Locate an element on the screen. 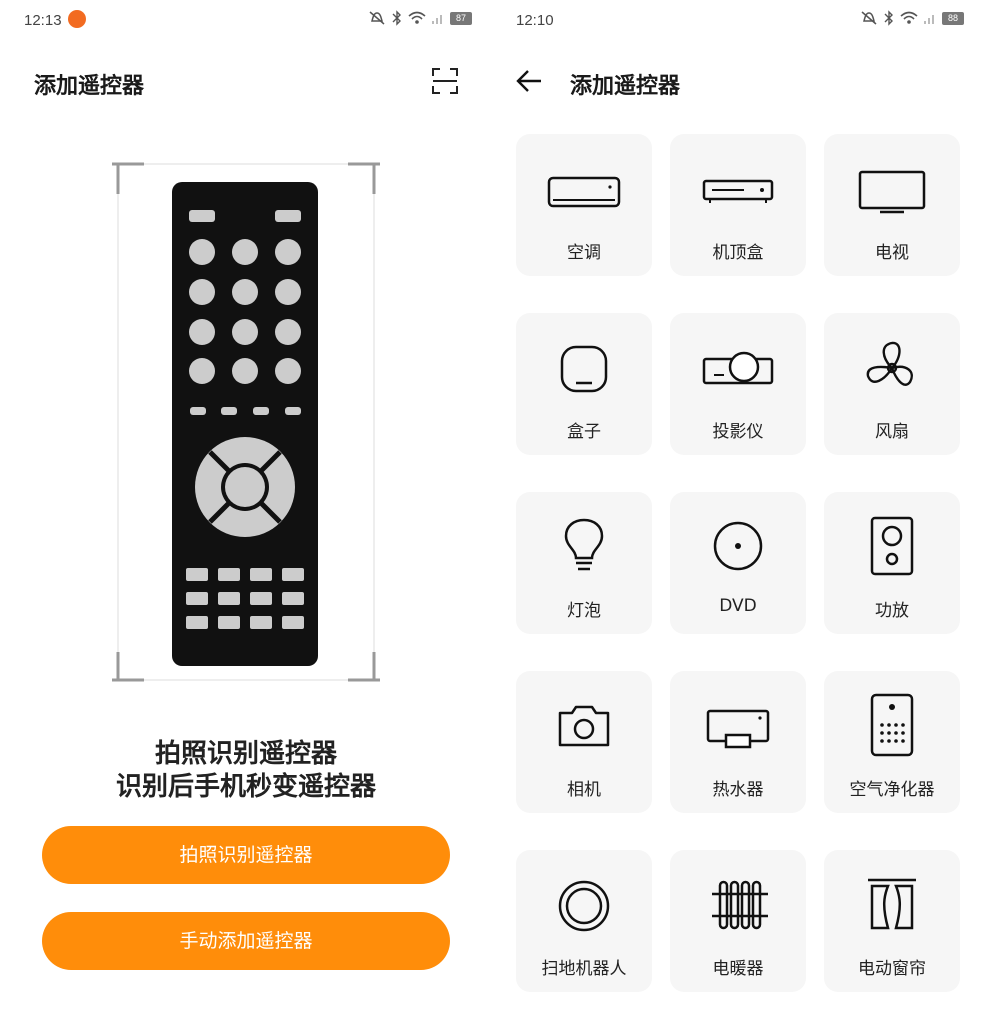 This screenshot has height=1024, width=984. status-time: 12:10 is located at coordinates (535, 20).